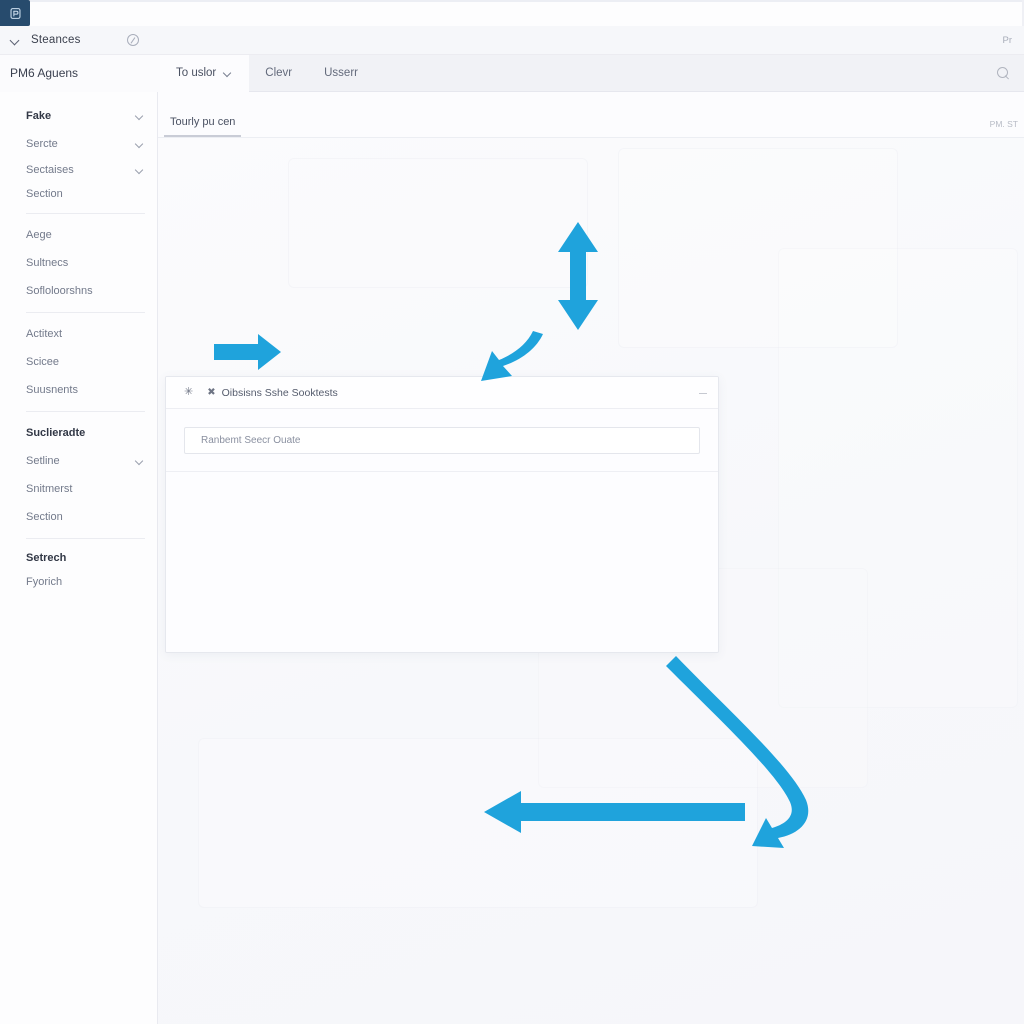  Describe the element at coordinates (78, 116) in the screenshot. I see `sidebar-item-fake: Fake` at that location.